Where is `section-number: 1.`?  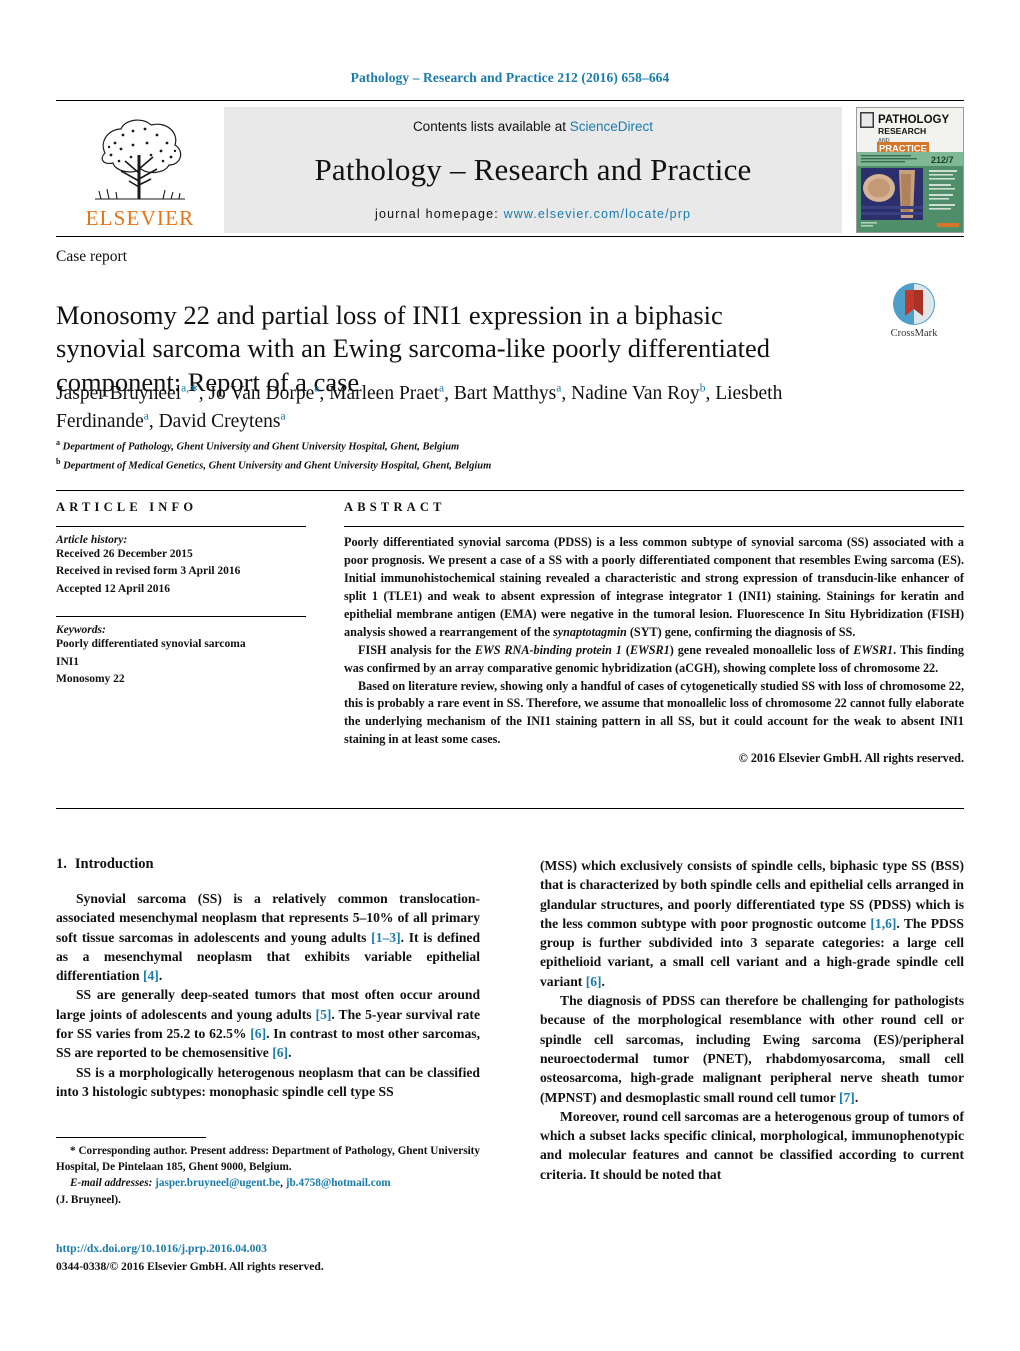 section-number: 1. is located at coordinates (61, 864).